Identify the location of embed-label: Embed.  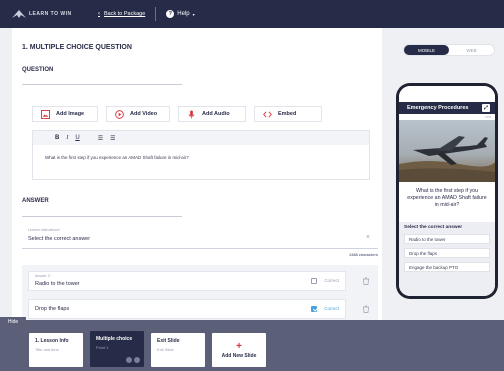
(287, 114).